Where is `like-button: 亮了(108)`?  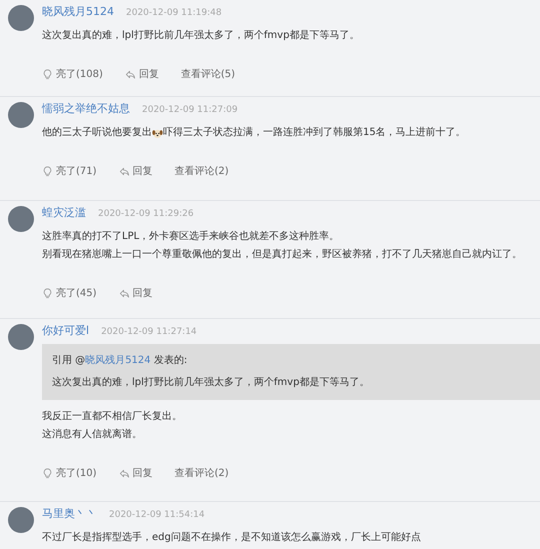 like-button: 亮了(108) is located at coordinates (72, 74).